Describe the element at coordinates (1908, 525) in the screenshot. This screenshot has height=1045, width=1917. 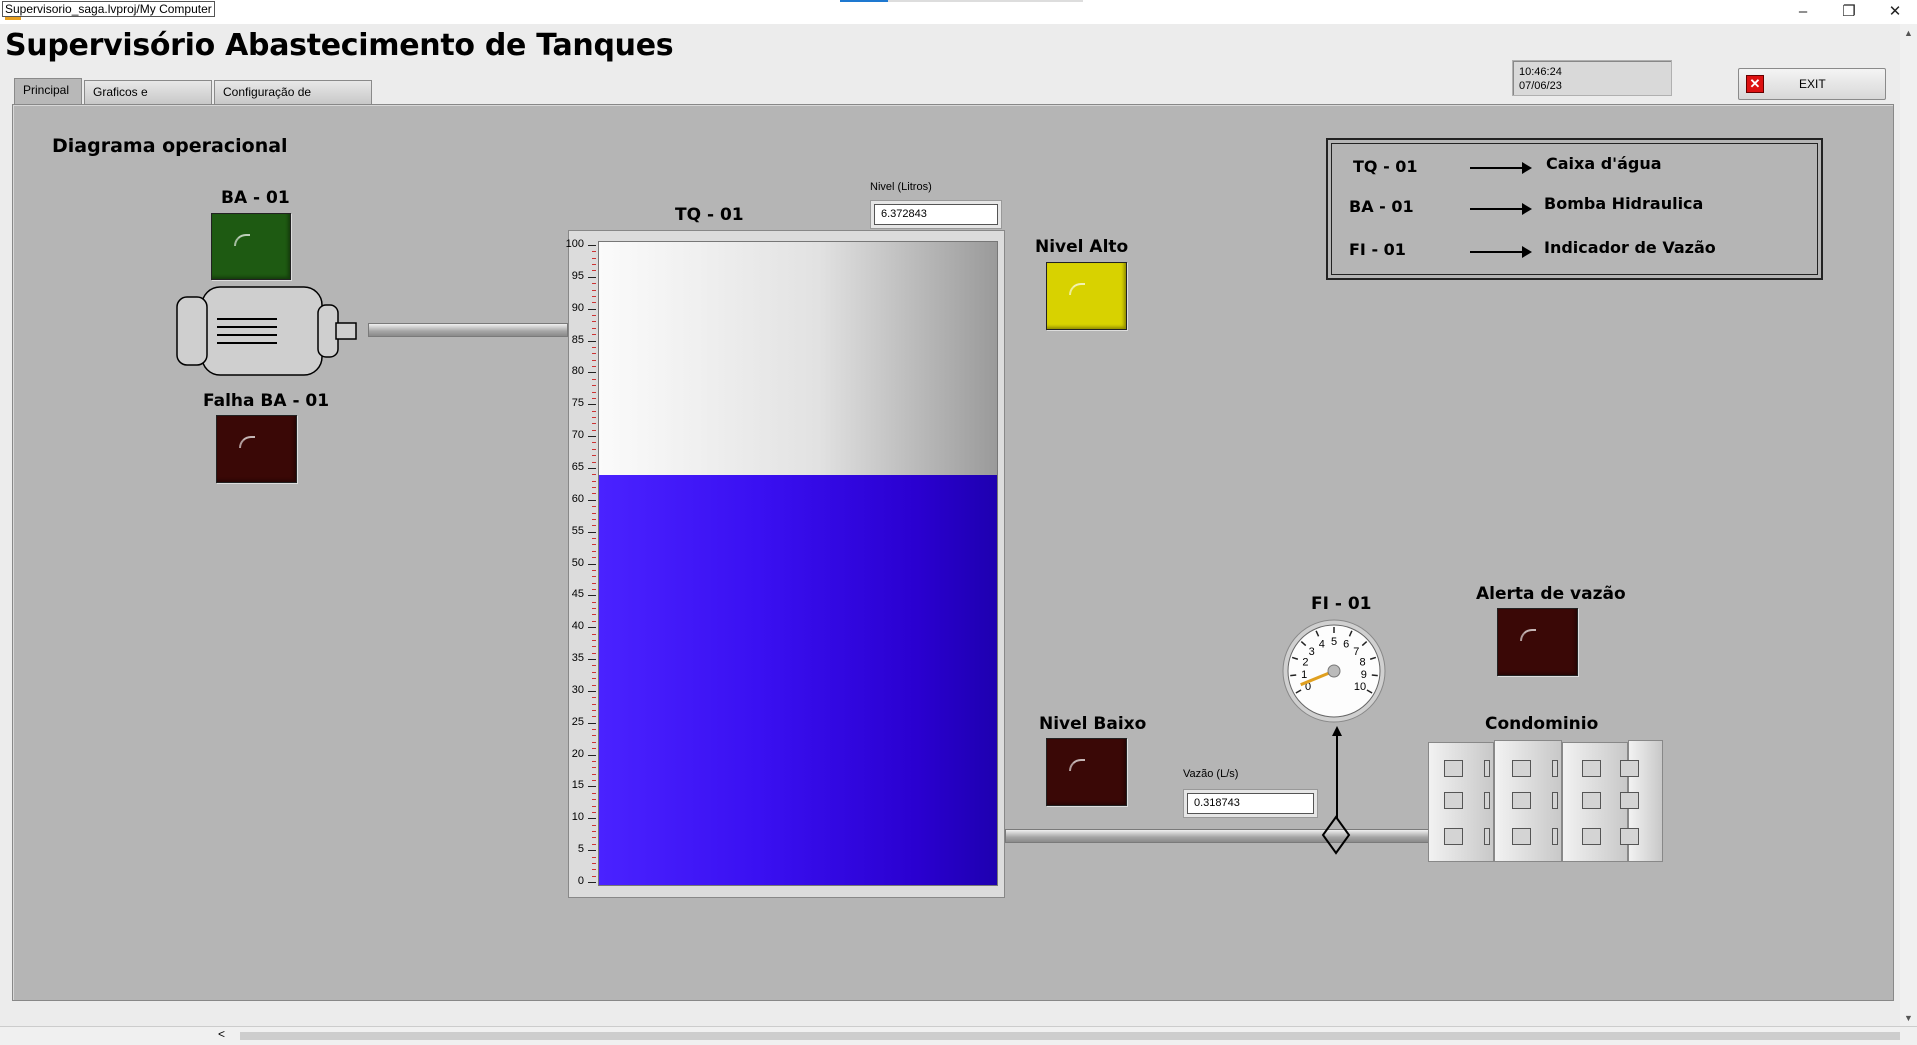
I see `vertical-scrollbar` at that location.